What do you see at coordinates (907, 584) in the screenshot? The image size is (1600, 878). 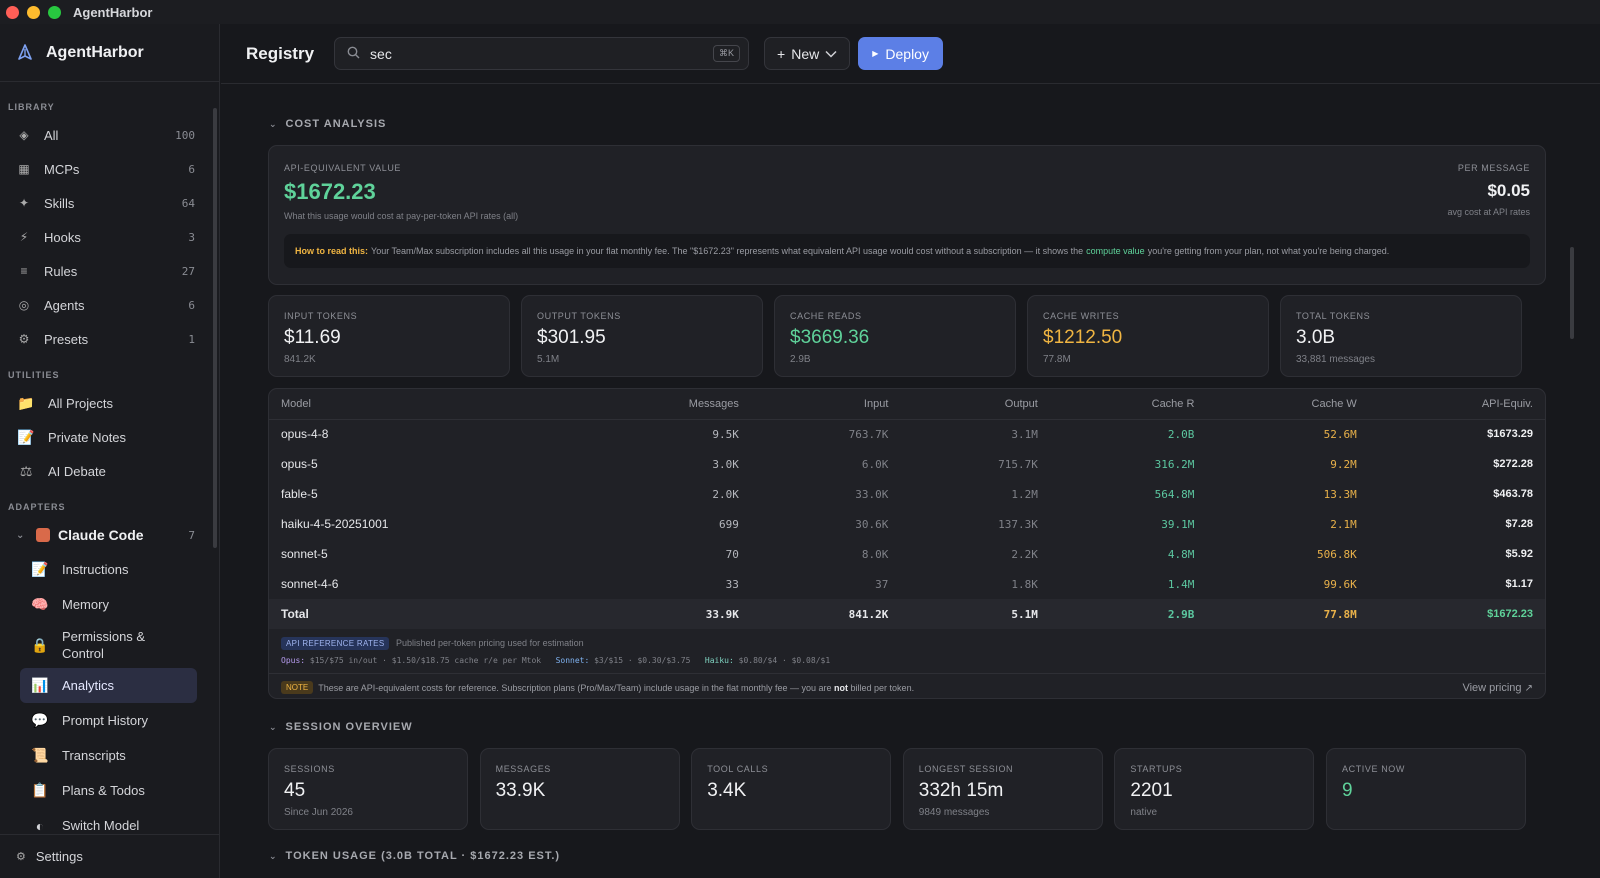 I see `table-row: sonnet-4-6 33 37 1.8K 1.4M 99.6K $1.17` at bounding box center [907, 584].